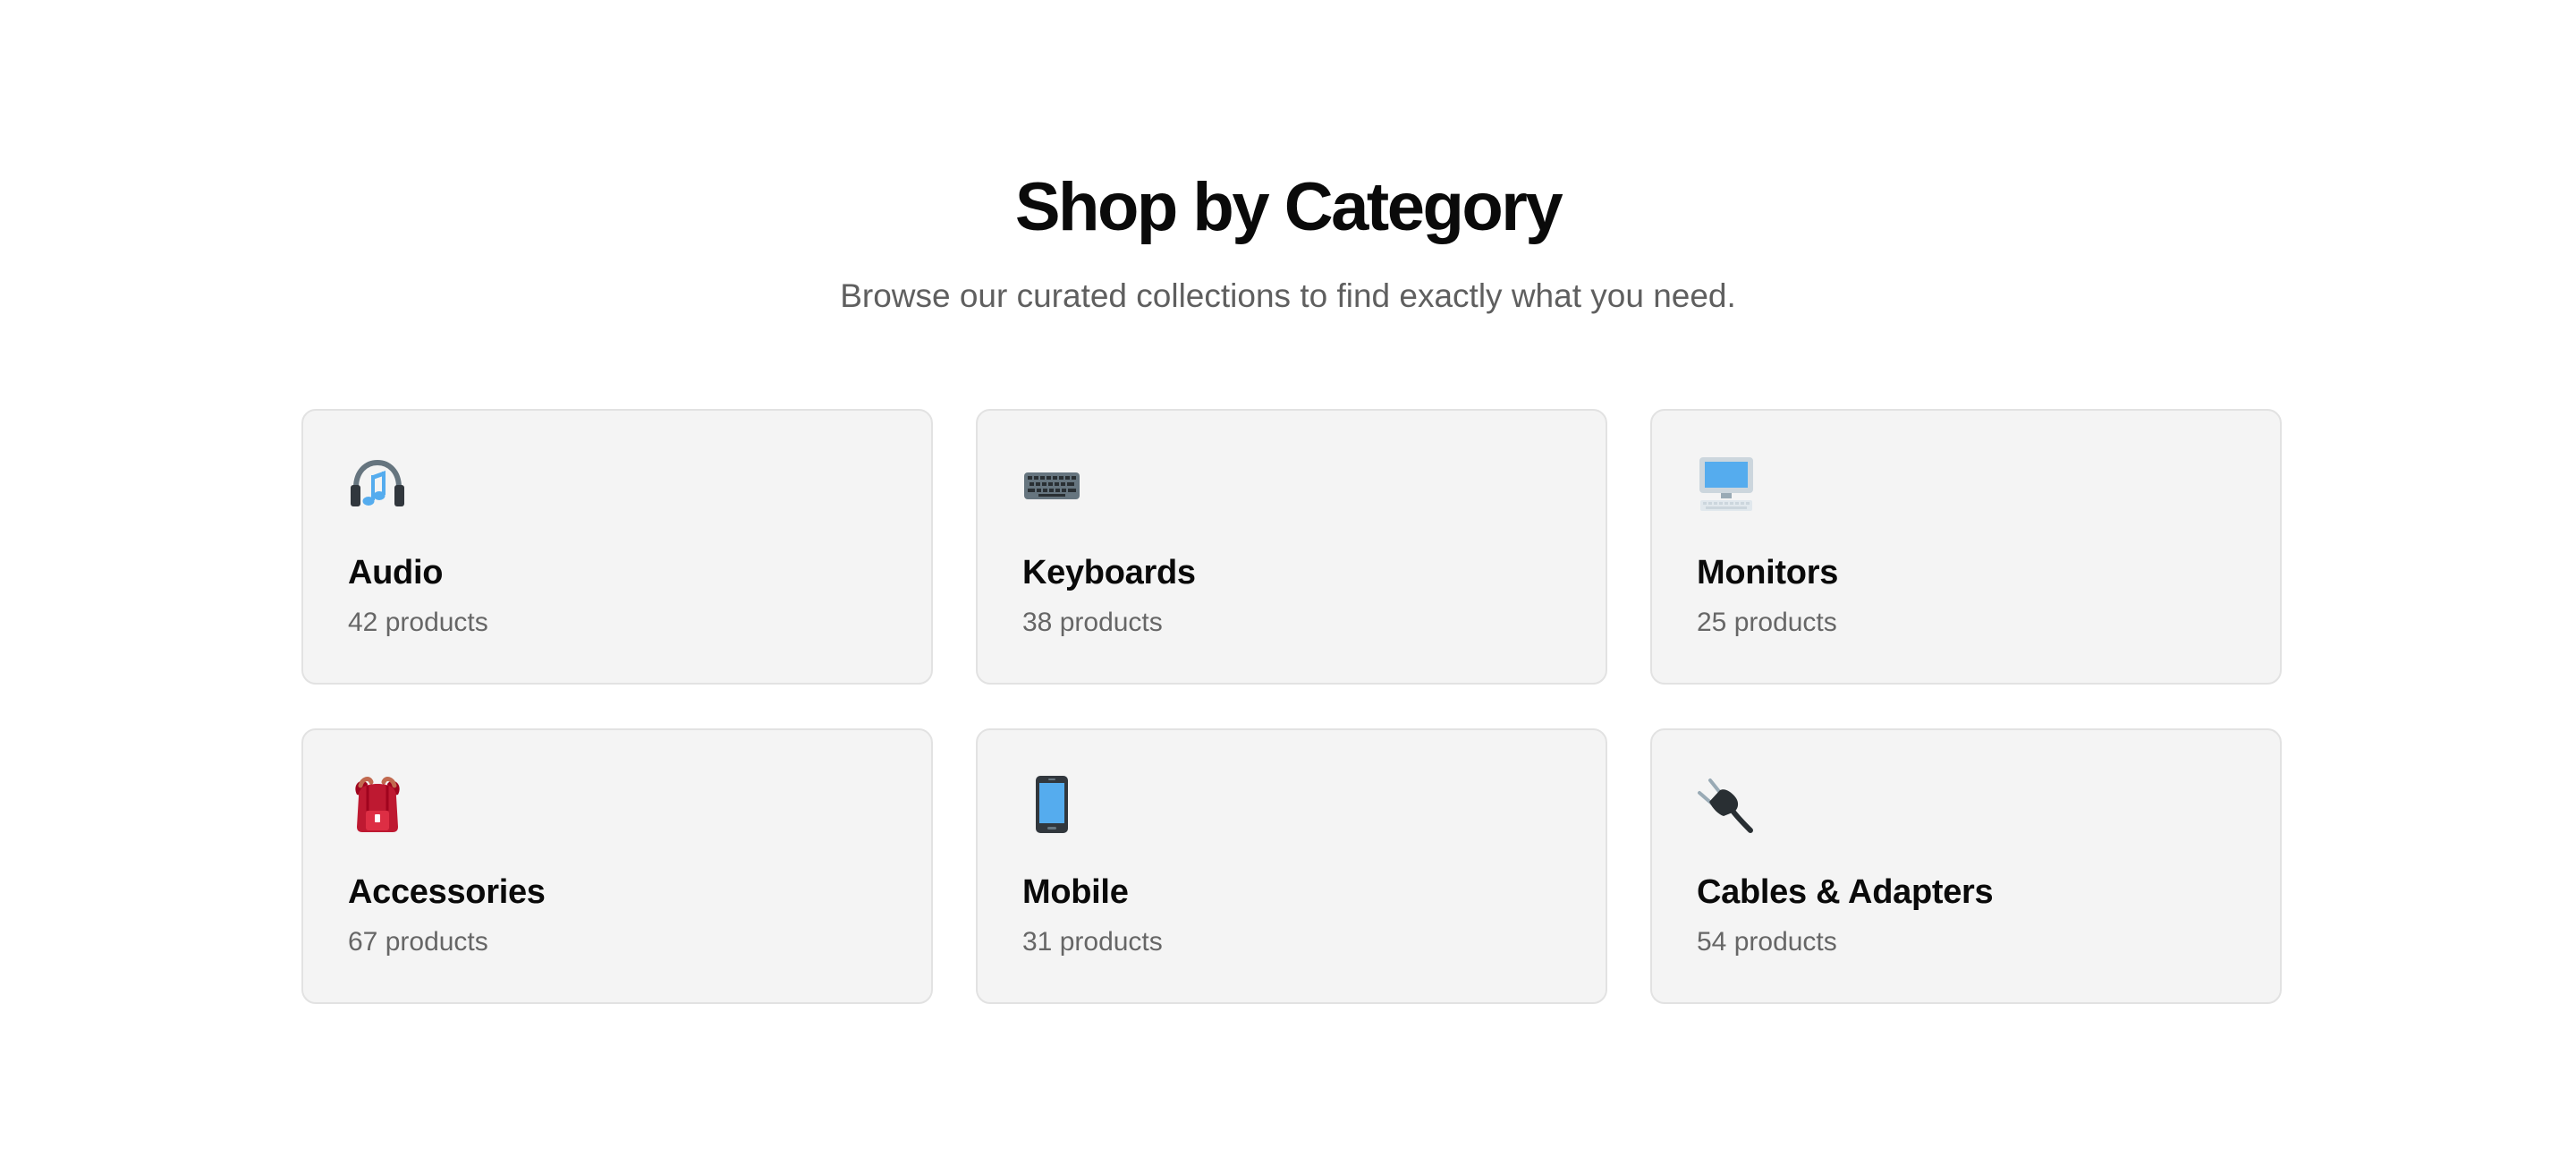  What do you see at coordinates (1092, 942) in the screenshot?
I see `category-product-count: 31 products` at bounding box center [1092, 942].